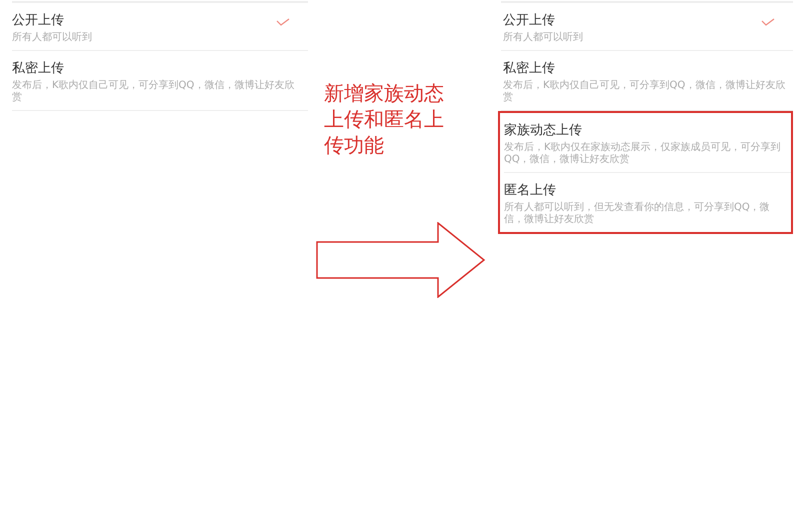 The width and height of the screenshot is (800, 526). I want to click on option-title: 家族动态上传, so click(644, 131).